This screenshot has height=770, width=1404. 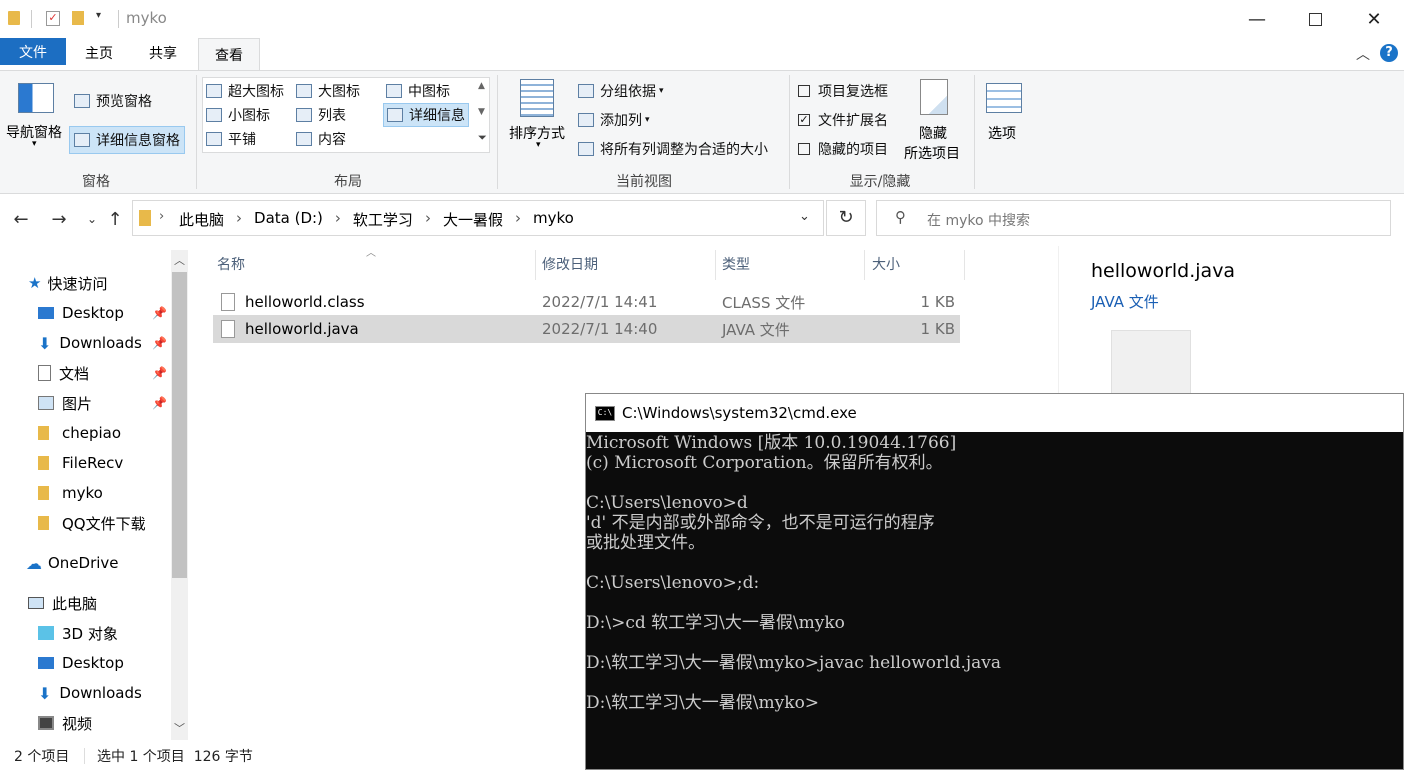 What do you see at coordinates (59, 219) in the screenshot?
I see `forward-arrow-icon: →` at bounding box center [59, 219].